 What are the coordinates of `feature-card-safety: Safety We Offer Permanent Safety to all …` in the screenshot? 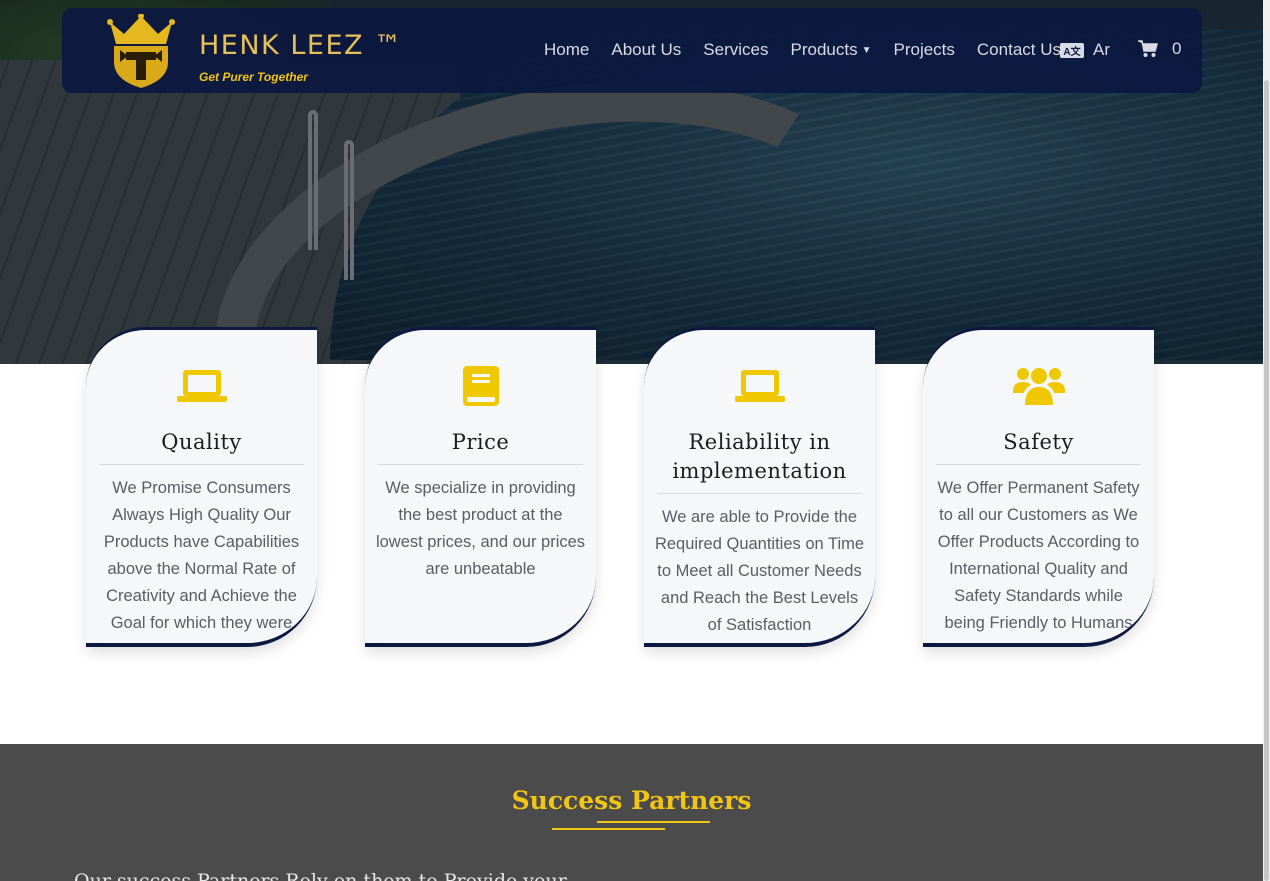 It's located at (1038, 487).